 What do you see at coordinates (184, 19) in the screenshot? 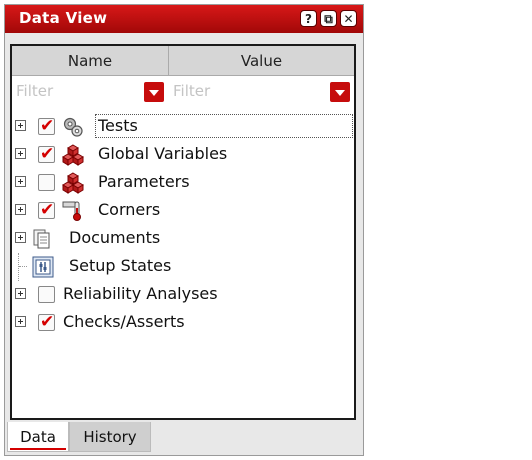
I see `panel-titlebar: Data View ? ⧉ ✕` at bounding box center [184, 19].